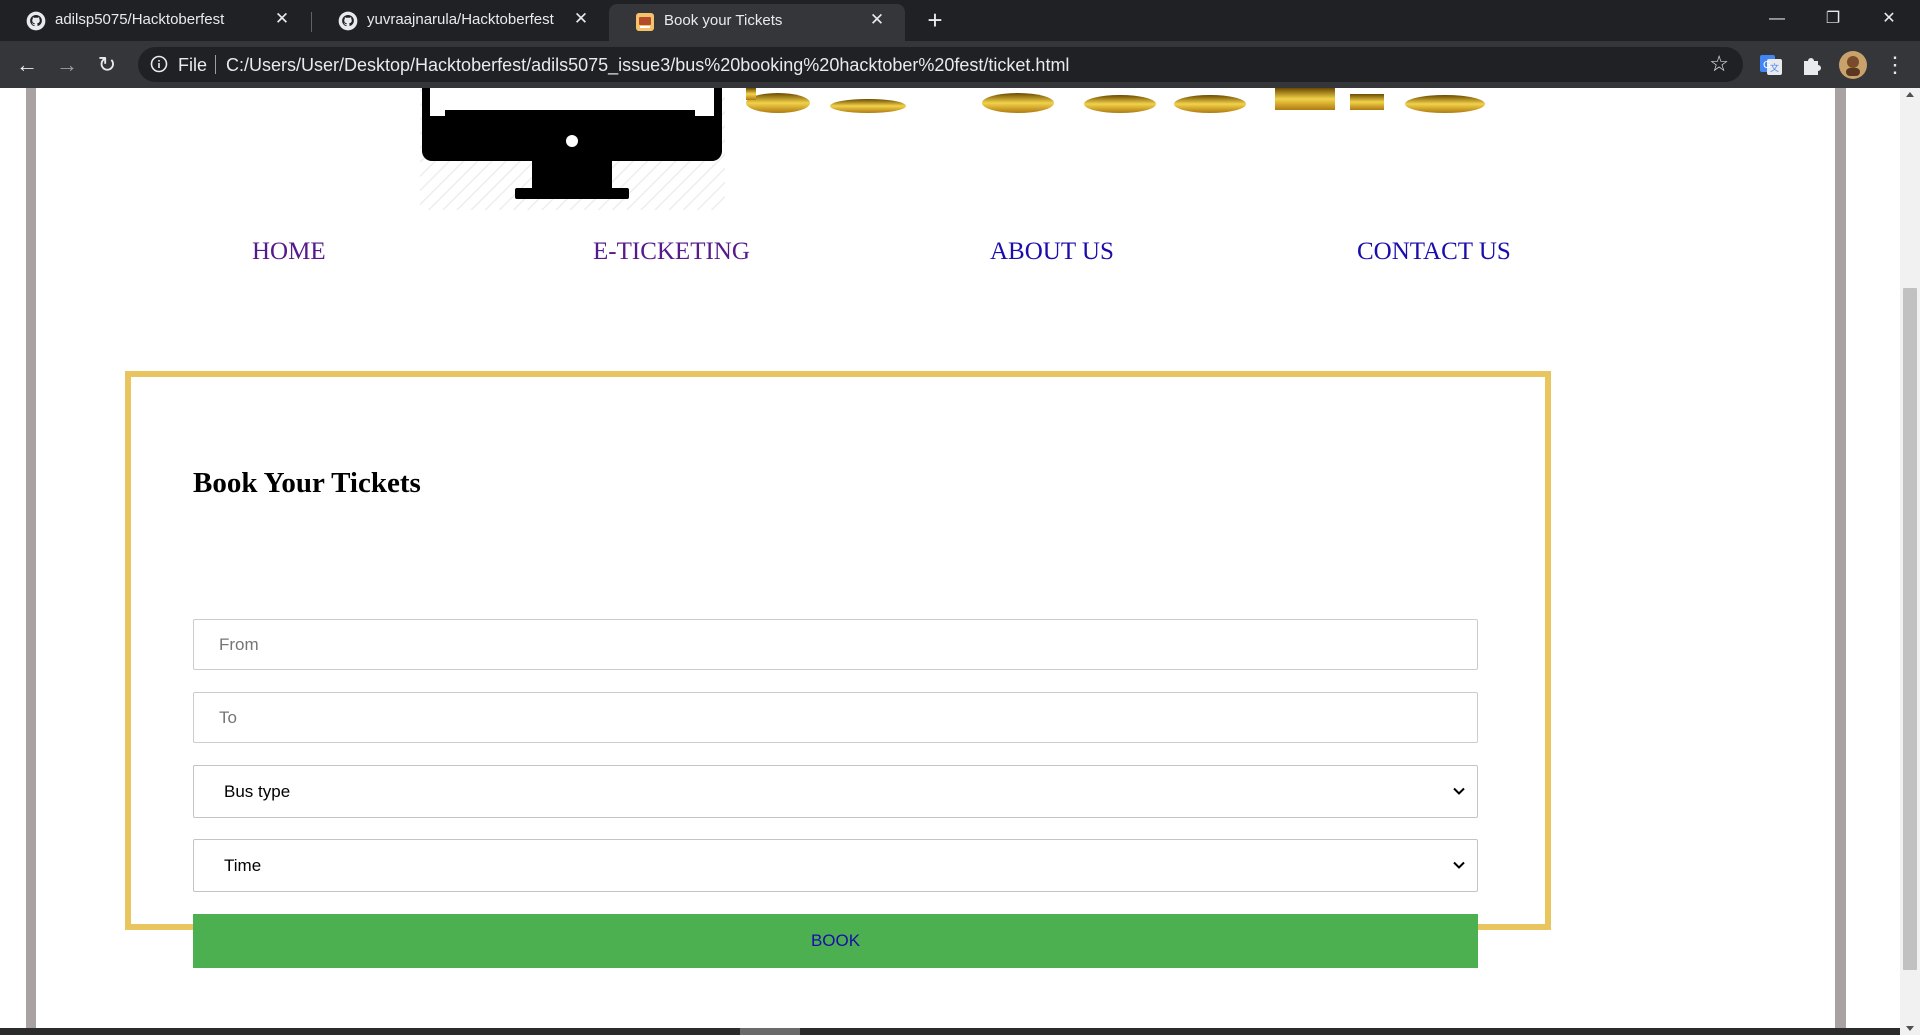 Image resolution: width=1920 pixels, height=1035 pixels. What do you see at coordinates (572, 149) in the screenshot?
I see `monitor-logo-image` at bounding box center [572, 149].